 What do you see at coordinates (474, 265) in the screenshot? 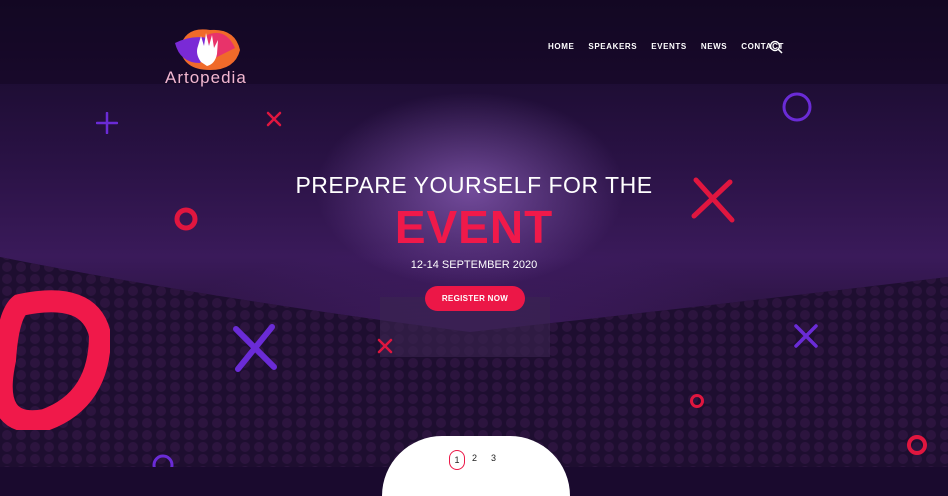
I see `event-date: 12-14 SEPTEMBER 2020` at bounding box center [474, 265].